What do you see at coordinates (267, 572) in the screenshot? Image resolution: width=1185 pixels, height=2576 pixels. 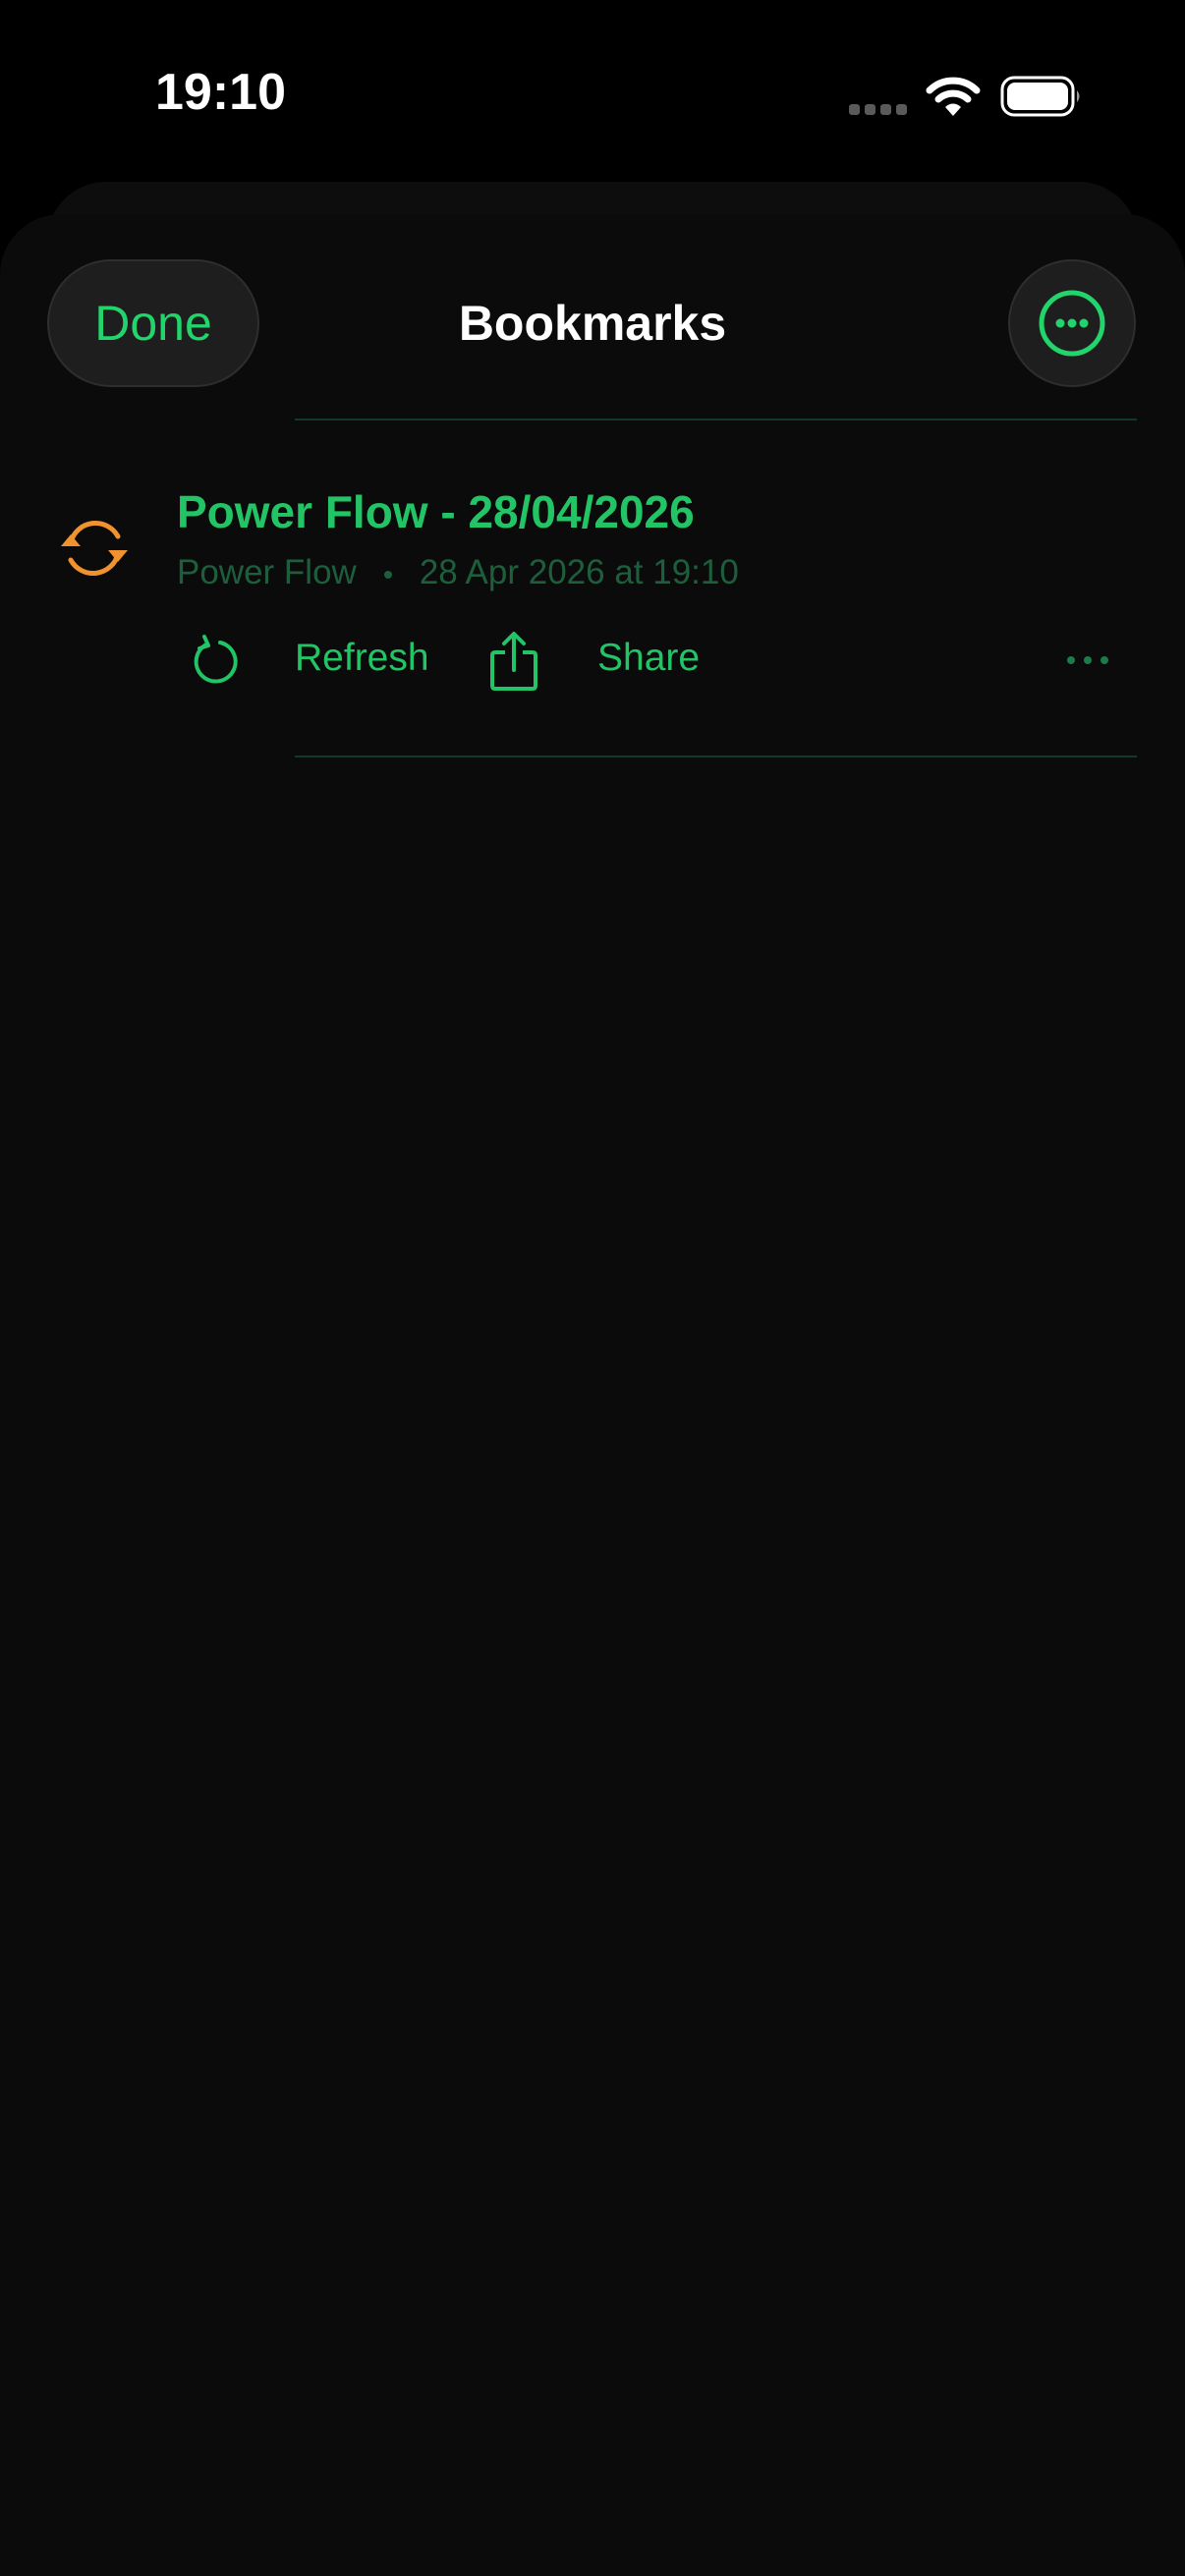 I see `bookmark-app-name: Power Flow` at bounding box center [267, 572].